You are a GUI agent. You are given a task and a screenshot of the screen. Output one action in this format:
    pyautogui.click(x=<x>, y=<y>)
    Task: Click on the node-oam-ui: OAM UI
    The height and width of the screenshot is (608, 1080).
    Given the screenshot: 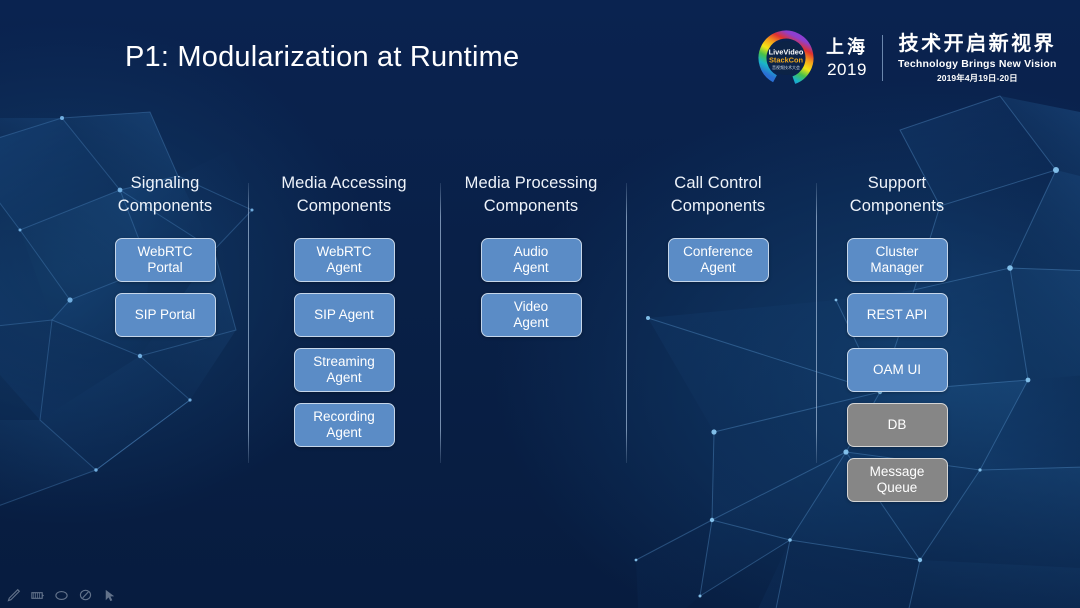 What is the action you would take?
    pyautogui.click(x=897, y=370)
    